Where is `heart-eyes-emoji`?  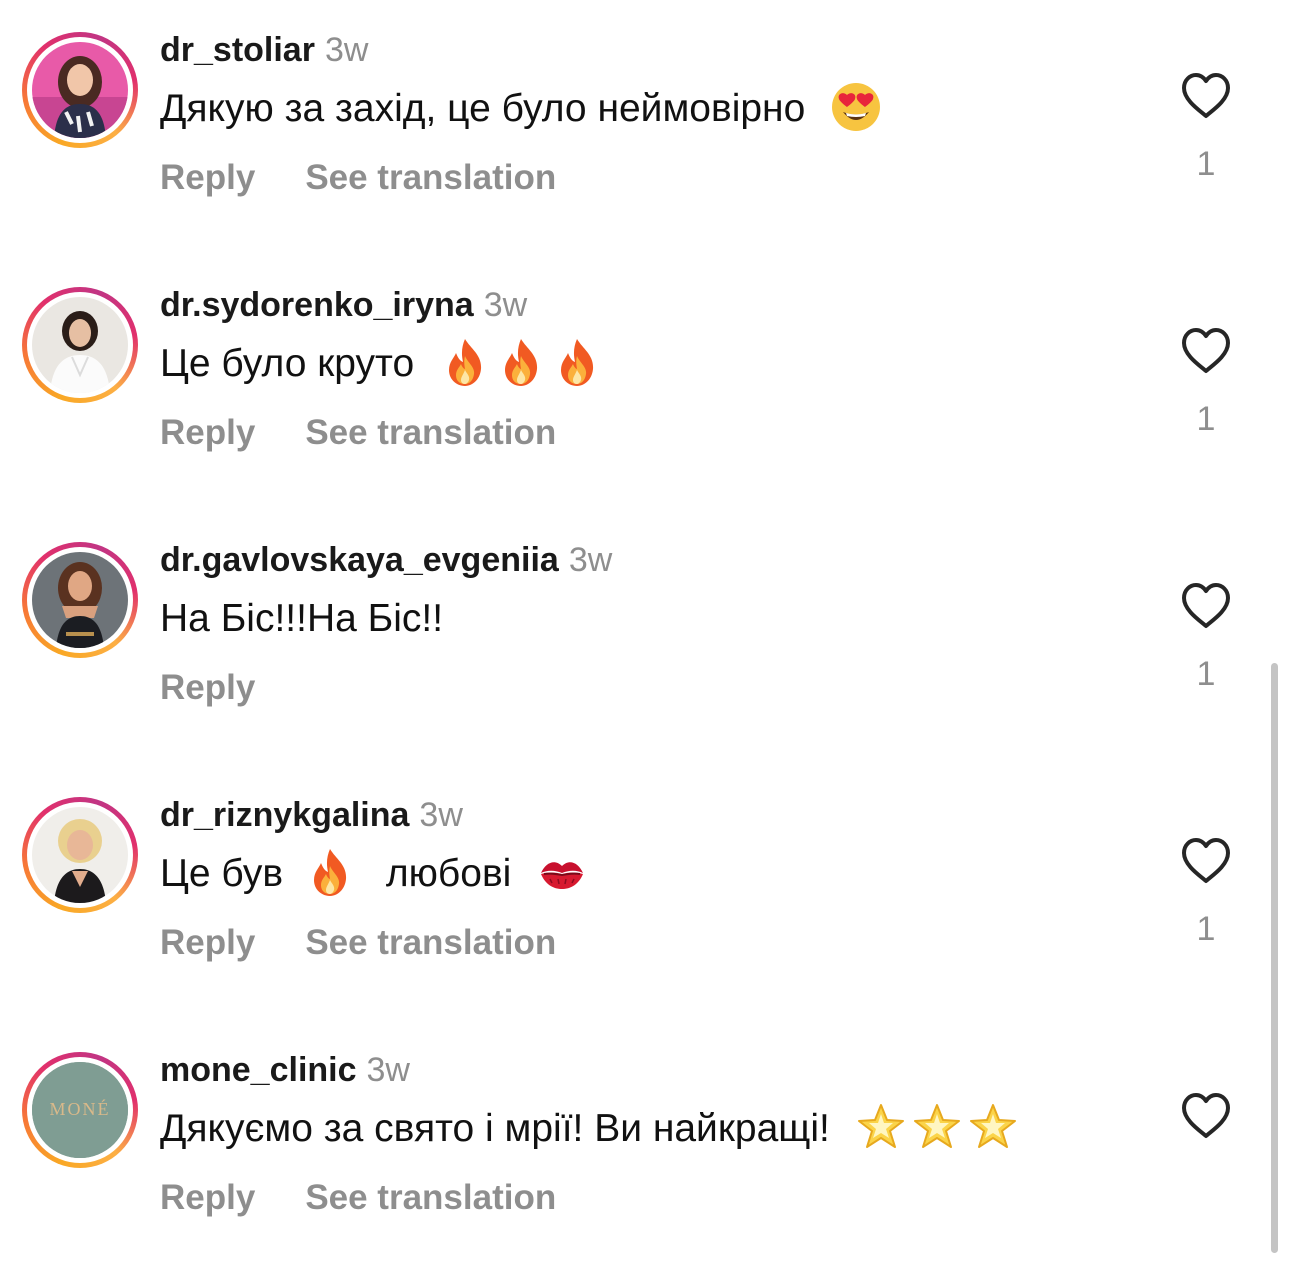 heart-eyes-emoji is located at coordinates (856, 107).